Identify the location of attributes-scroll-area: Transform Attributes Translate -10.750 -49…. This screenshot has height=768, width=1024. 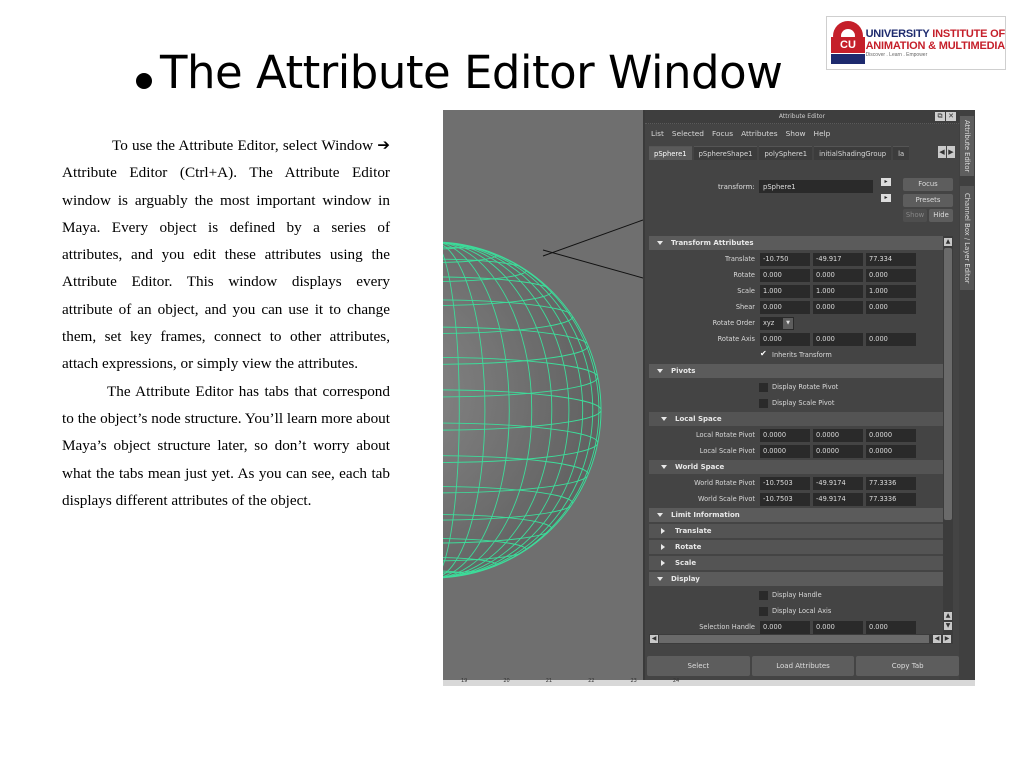
(796, 435).